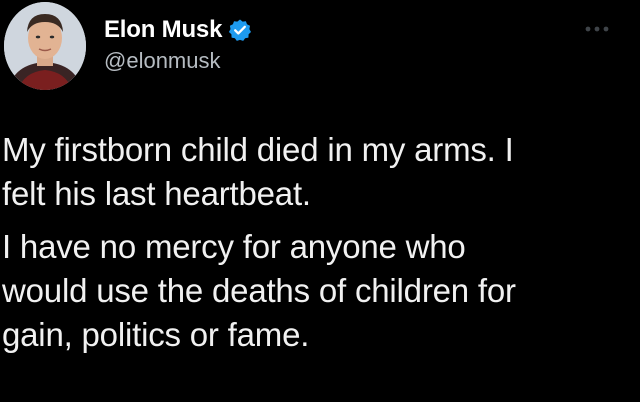 The image size is (640, 402). I want to click on name-row: Elon Musk, so click(178, 30).